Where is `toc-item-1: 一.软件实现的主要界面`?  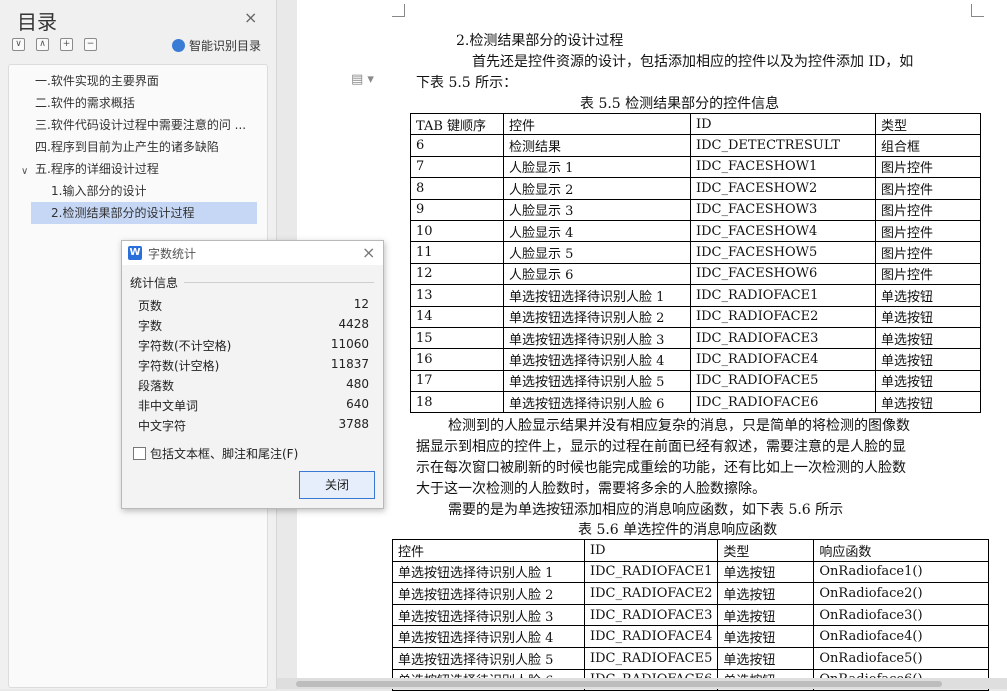
toc-item-1: 一.软件实现的主要界面 is located at coordinates (149, 81).